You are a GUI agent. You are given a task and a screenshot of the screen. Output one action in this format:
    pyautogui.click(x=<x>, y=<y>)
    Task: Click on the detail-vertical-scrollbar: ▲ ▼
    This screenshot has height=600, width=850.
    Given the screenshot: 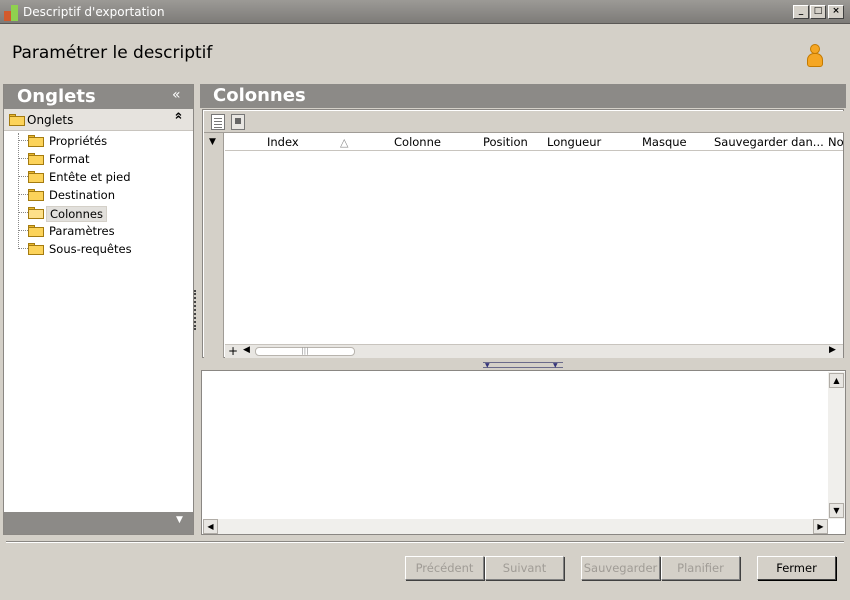 What is the action you would take?
    pyautogui.click(x=836, y=445)
    